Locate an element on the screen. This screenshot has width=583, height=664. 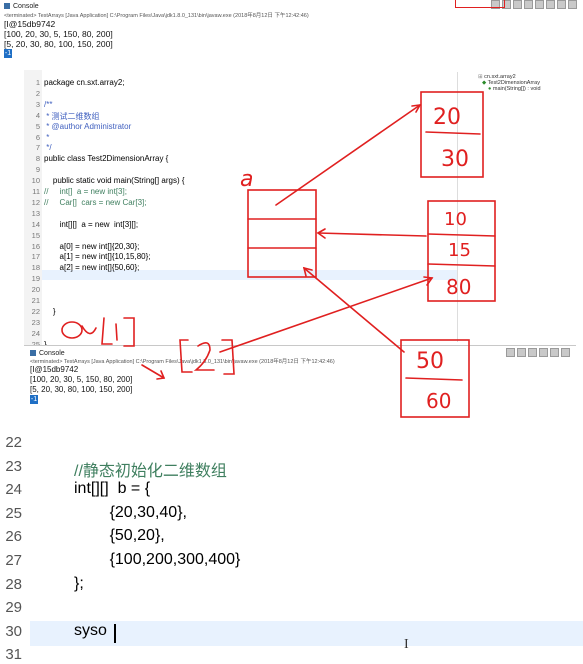
code-line: {20,30,40}, is located at coordinates (130, 513).